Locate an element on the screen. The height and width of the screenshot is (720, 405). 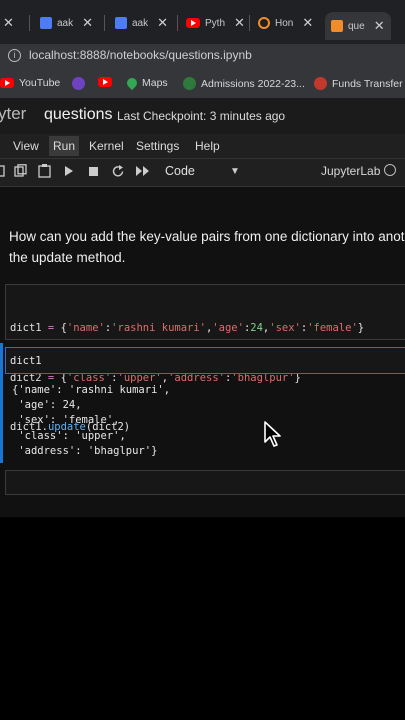
tab-label: Pyth is located at coordinates (215, 23).